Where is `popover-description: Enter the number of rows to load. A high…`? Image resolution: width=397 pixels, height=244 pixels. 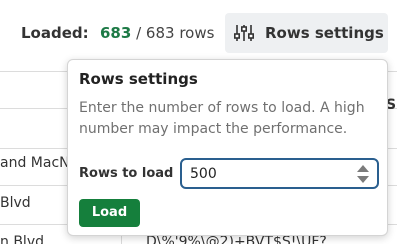 popover-description: Enter the number of rows to load. A high… is located at coordinates (222, 118).